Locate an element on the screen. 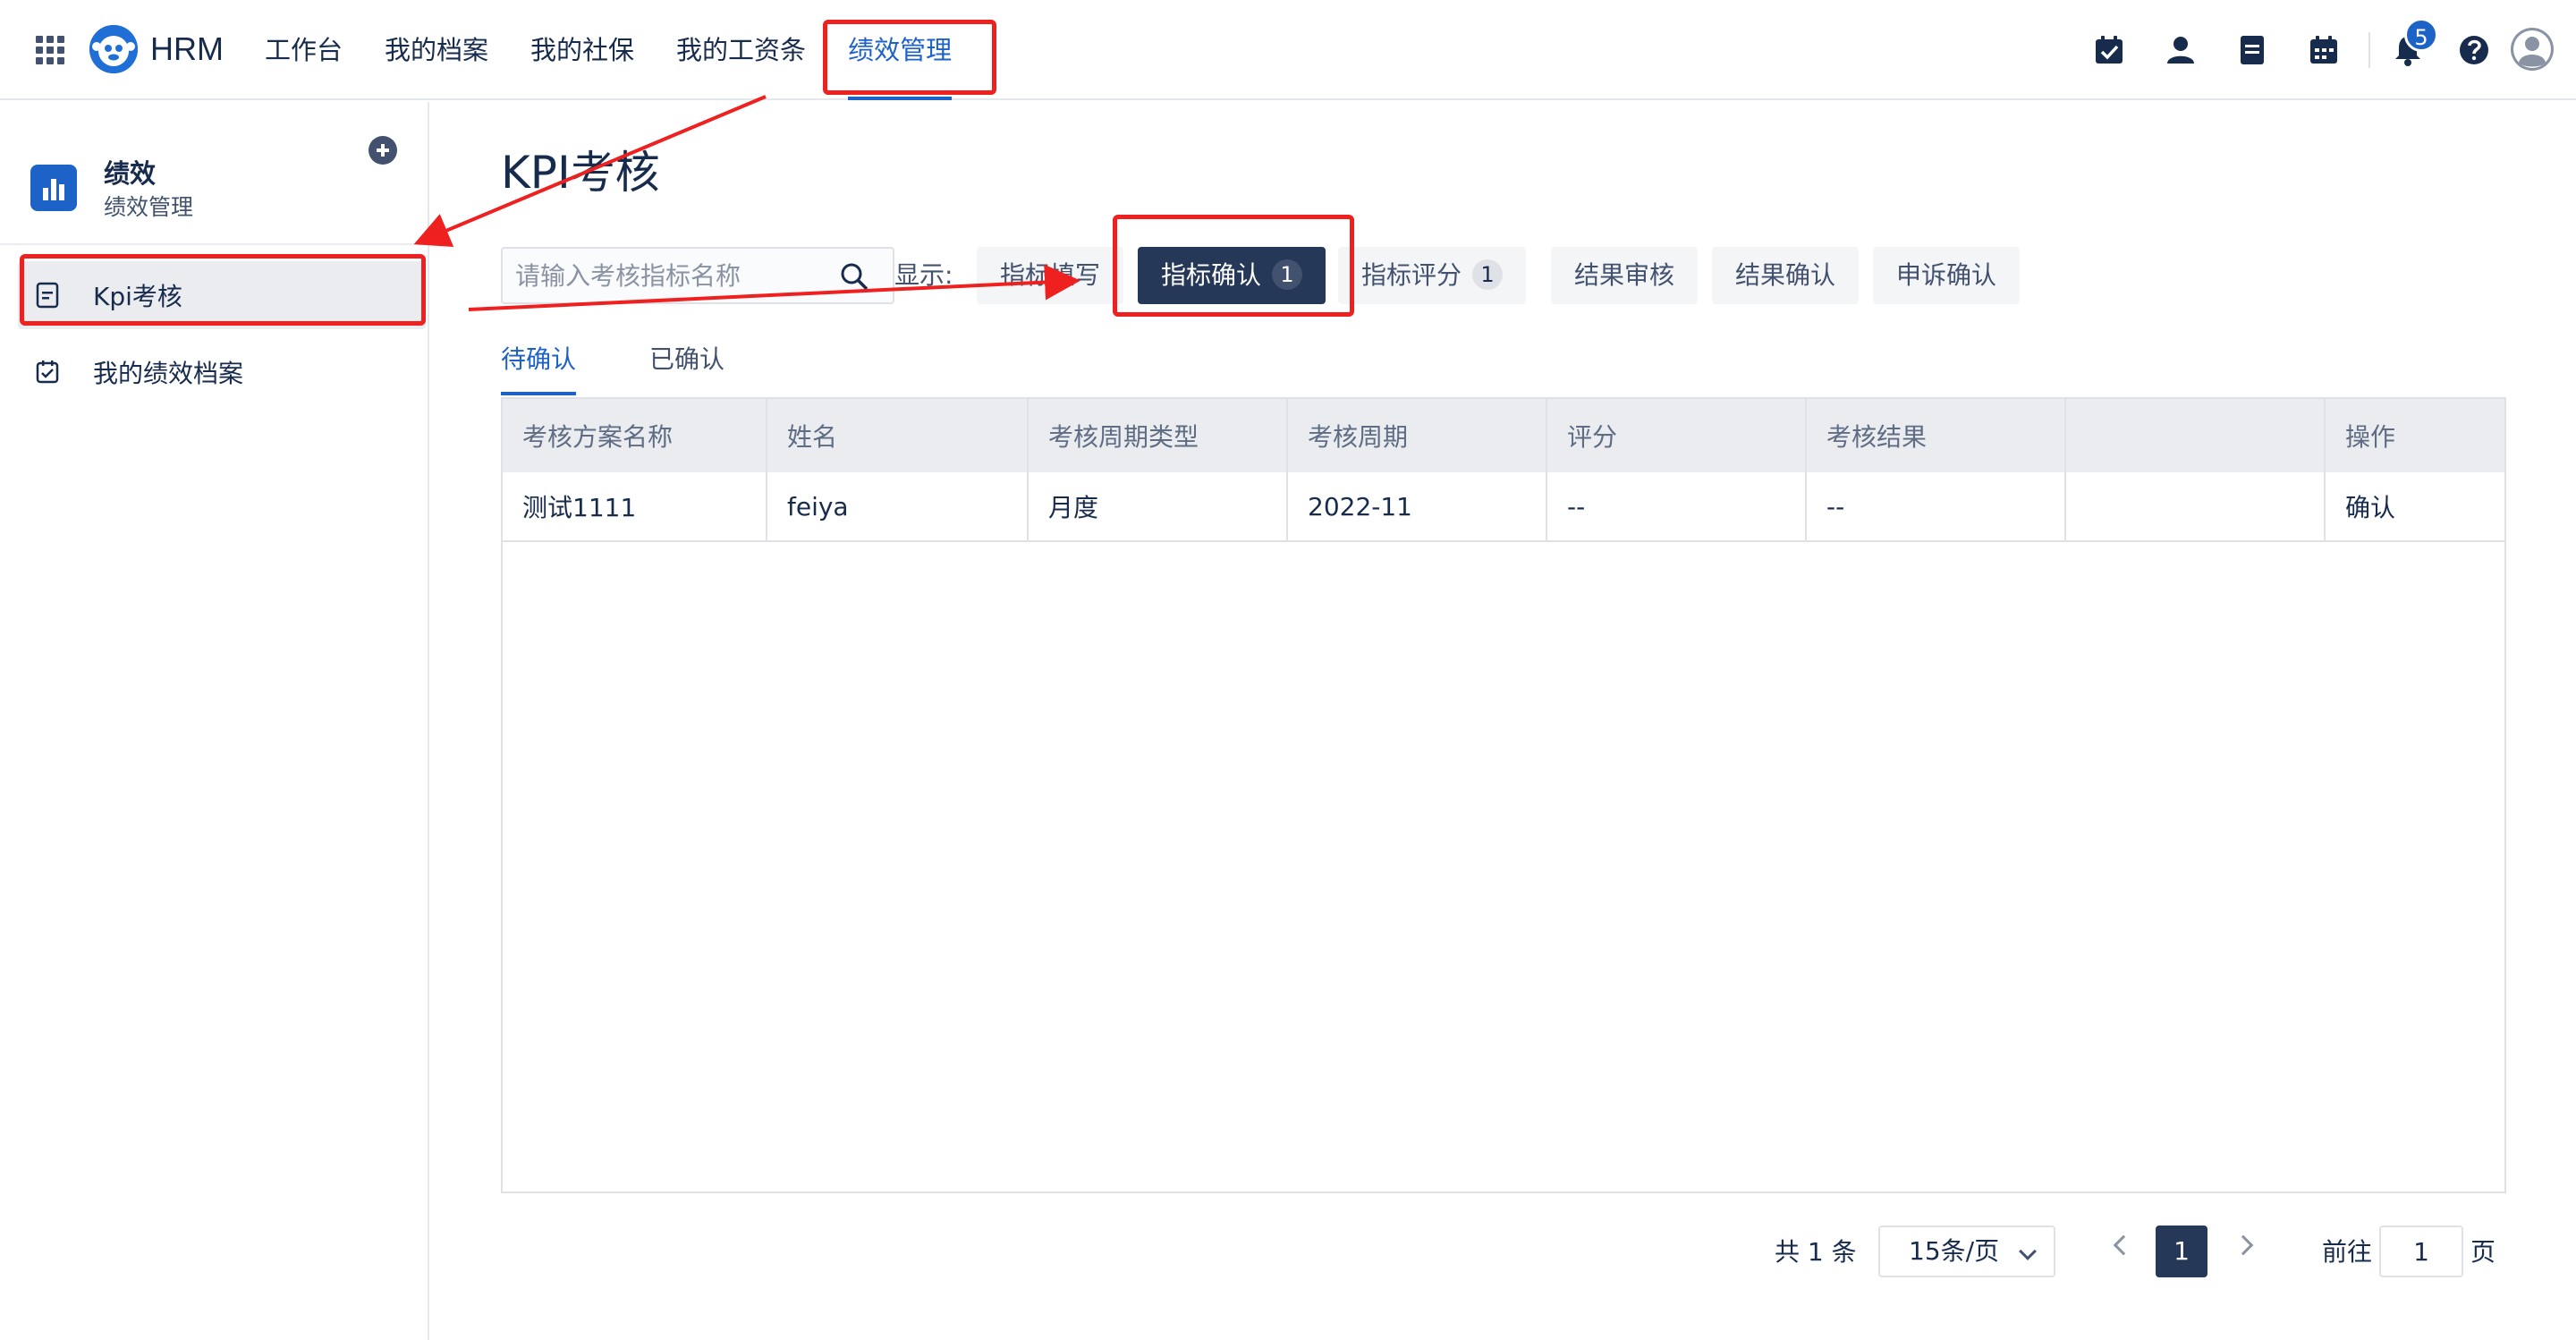  sidebar-collapse-button is located at coordinates (383, 150).